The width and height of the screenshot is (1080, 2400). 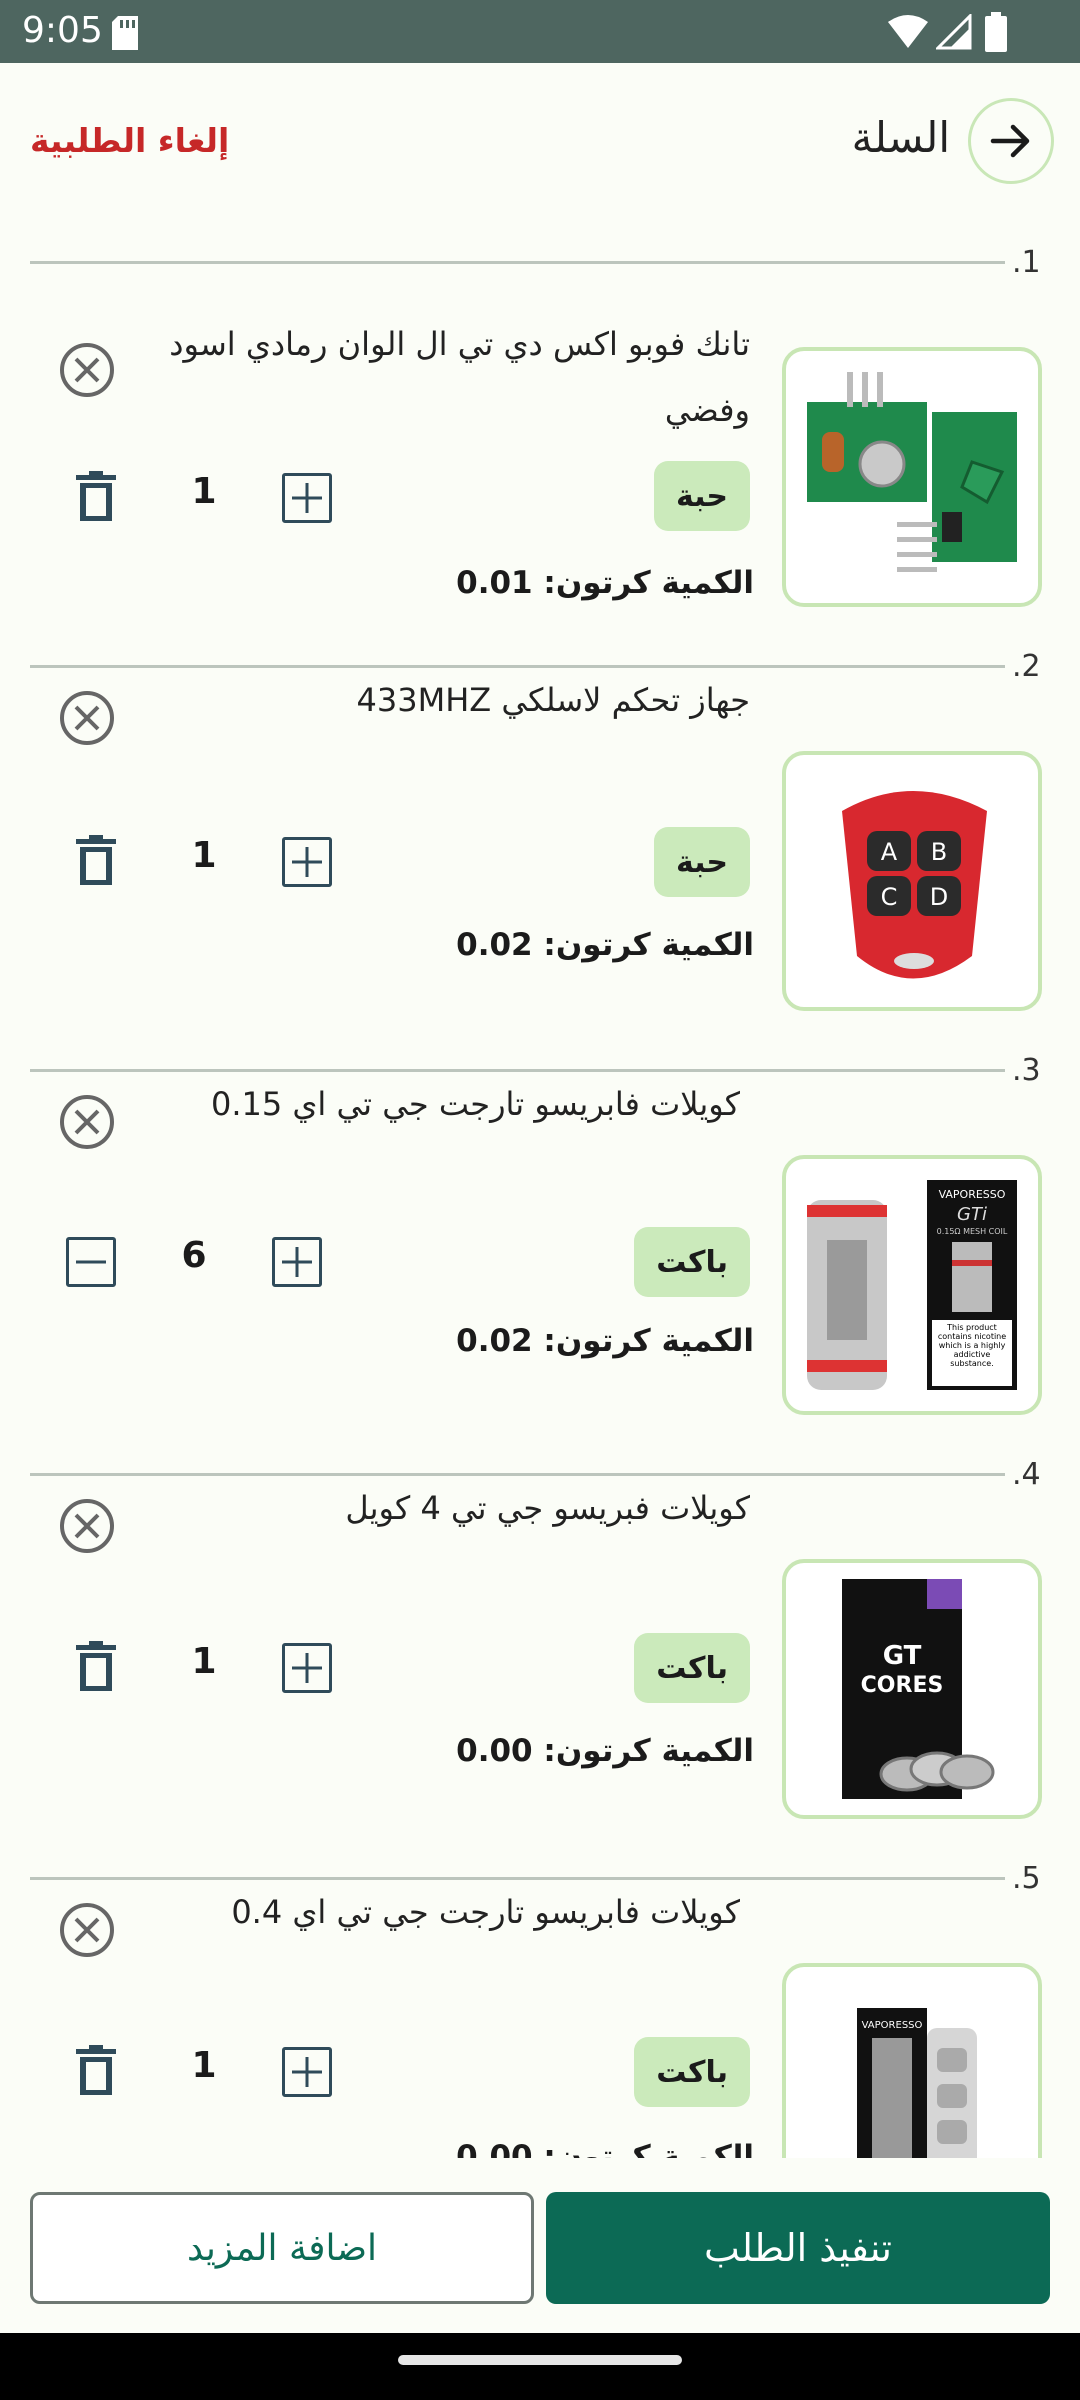 I want to click on quantity-value: 6, so click(x=194, y=1255).